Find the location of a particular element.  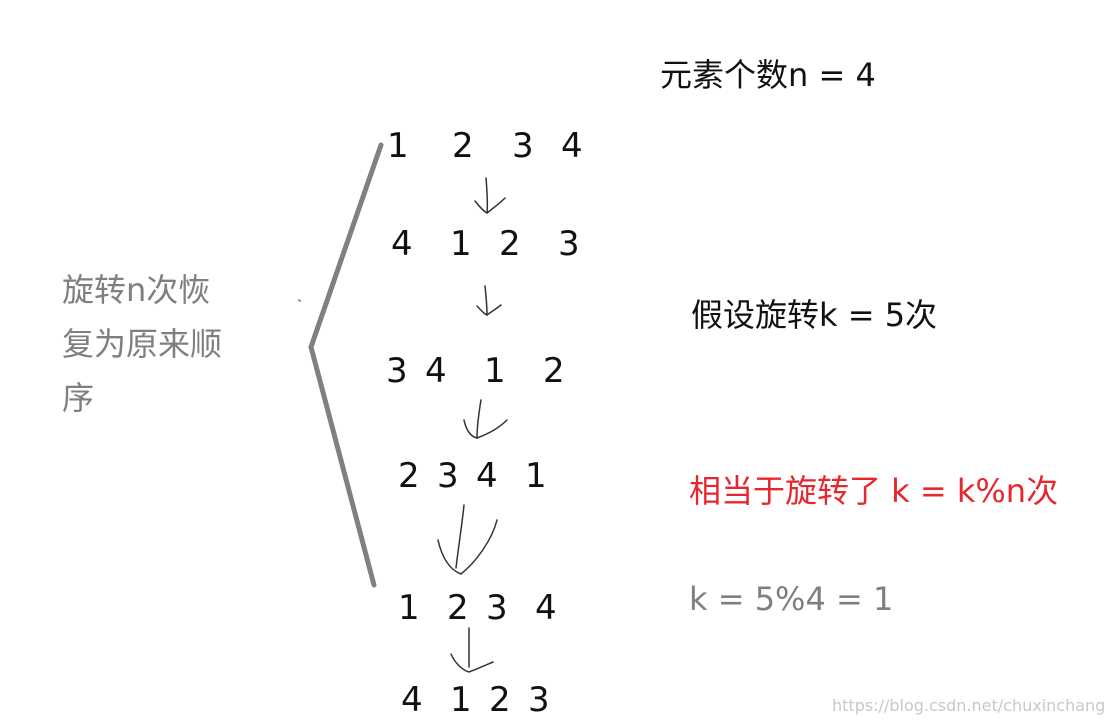

left-label-line-3: 序 is located at coordinates (78, 398).